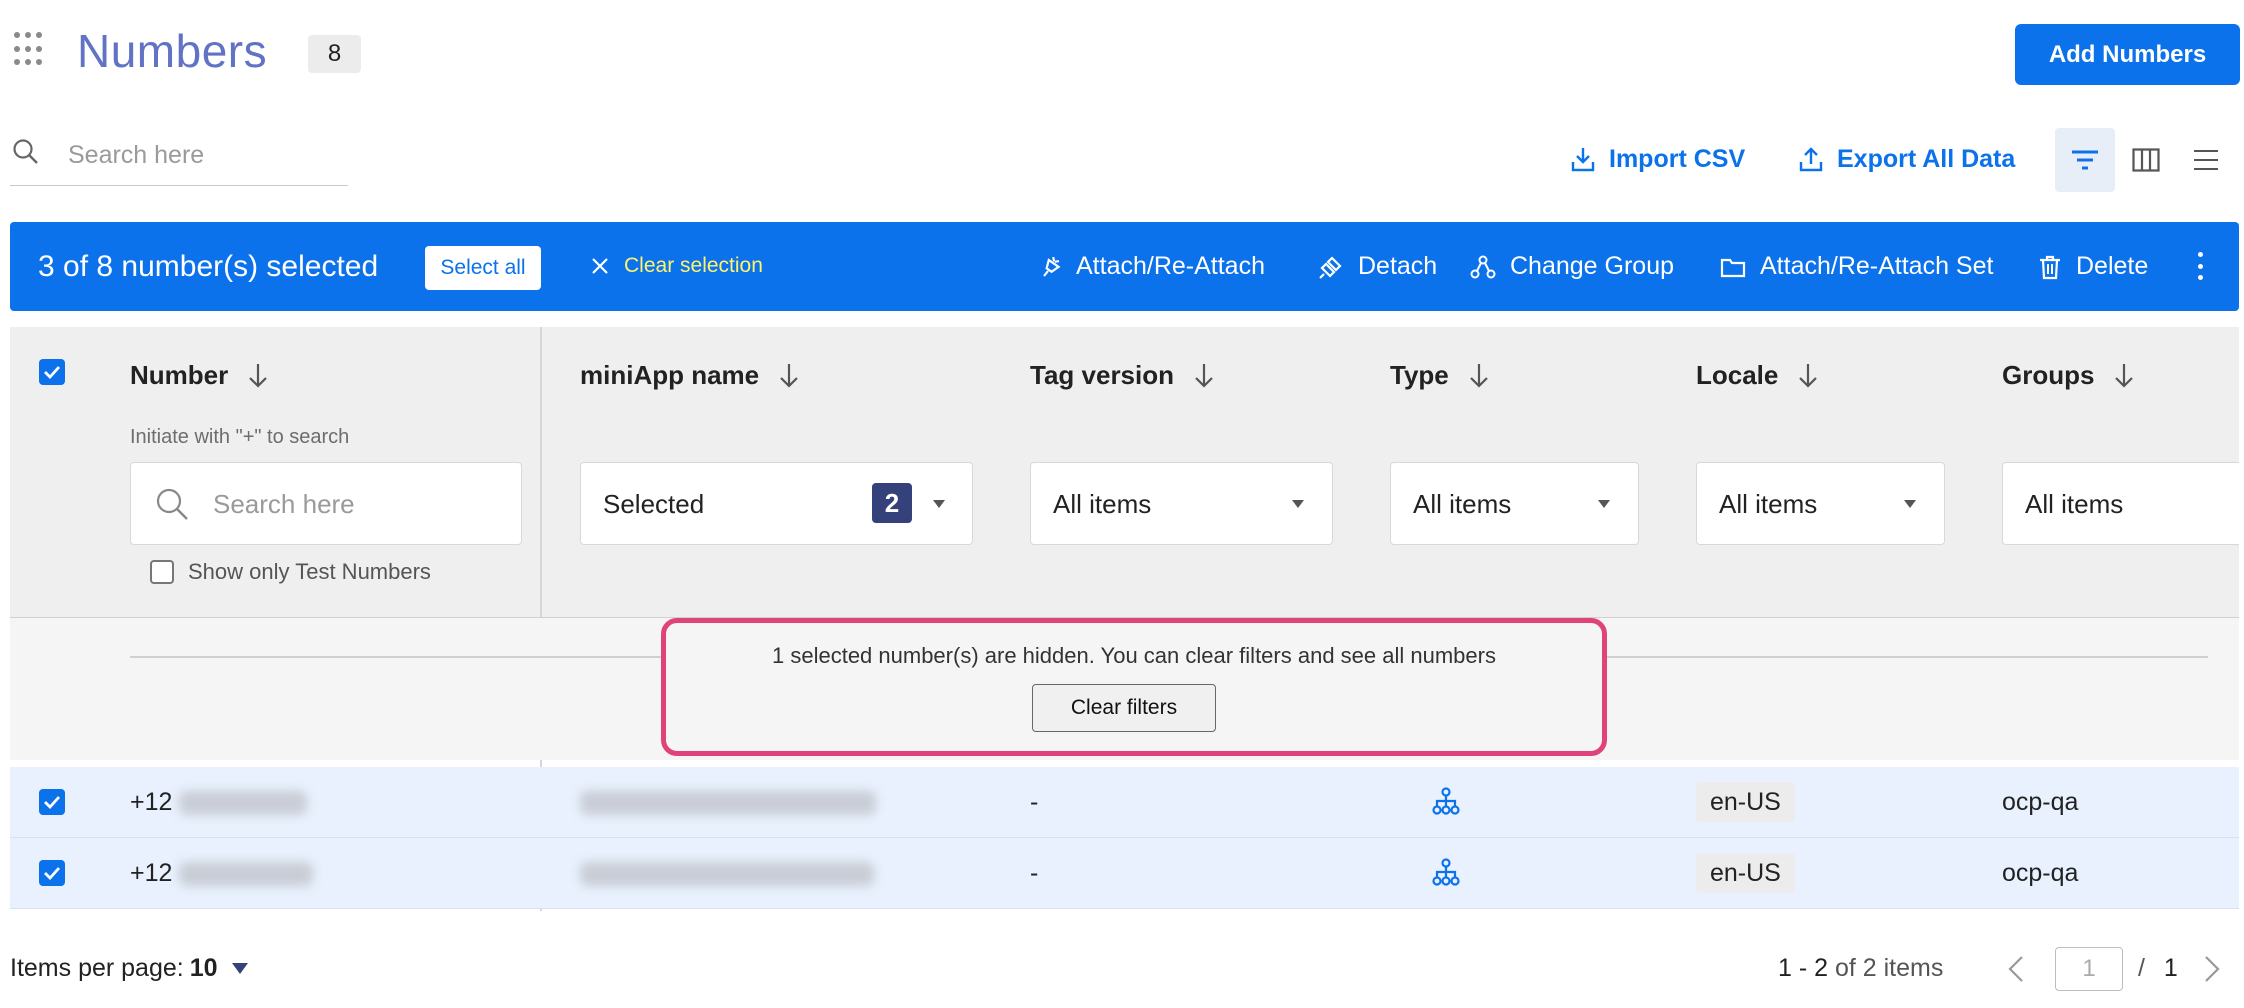  Describe the element at coordinates (25, 151) in the screenshot. I see `search-icon` at that location.